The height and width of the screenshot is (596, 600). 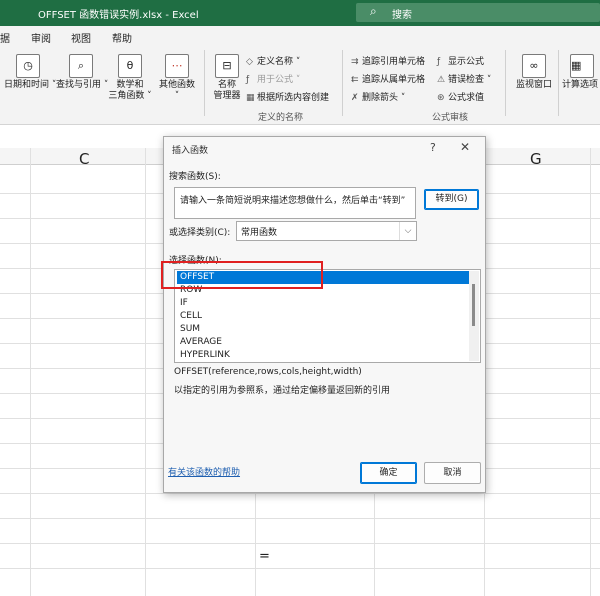 What do you see at coordinates (130, 66) in the screenshot?
I see `theta-icon: θ` at bounding box center [130, 66].